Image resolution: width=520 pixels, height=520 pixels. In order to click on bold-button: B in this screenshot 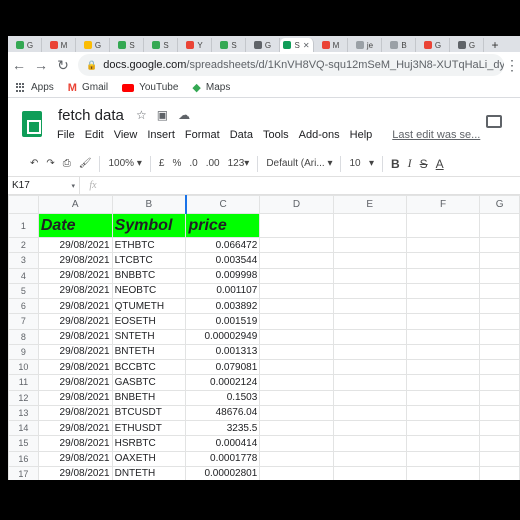, I will do `click(395, 164)`.